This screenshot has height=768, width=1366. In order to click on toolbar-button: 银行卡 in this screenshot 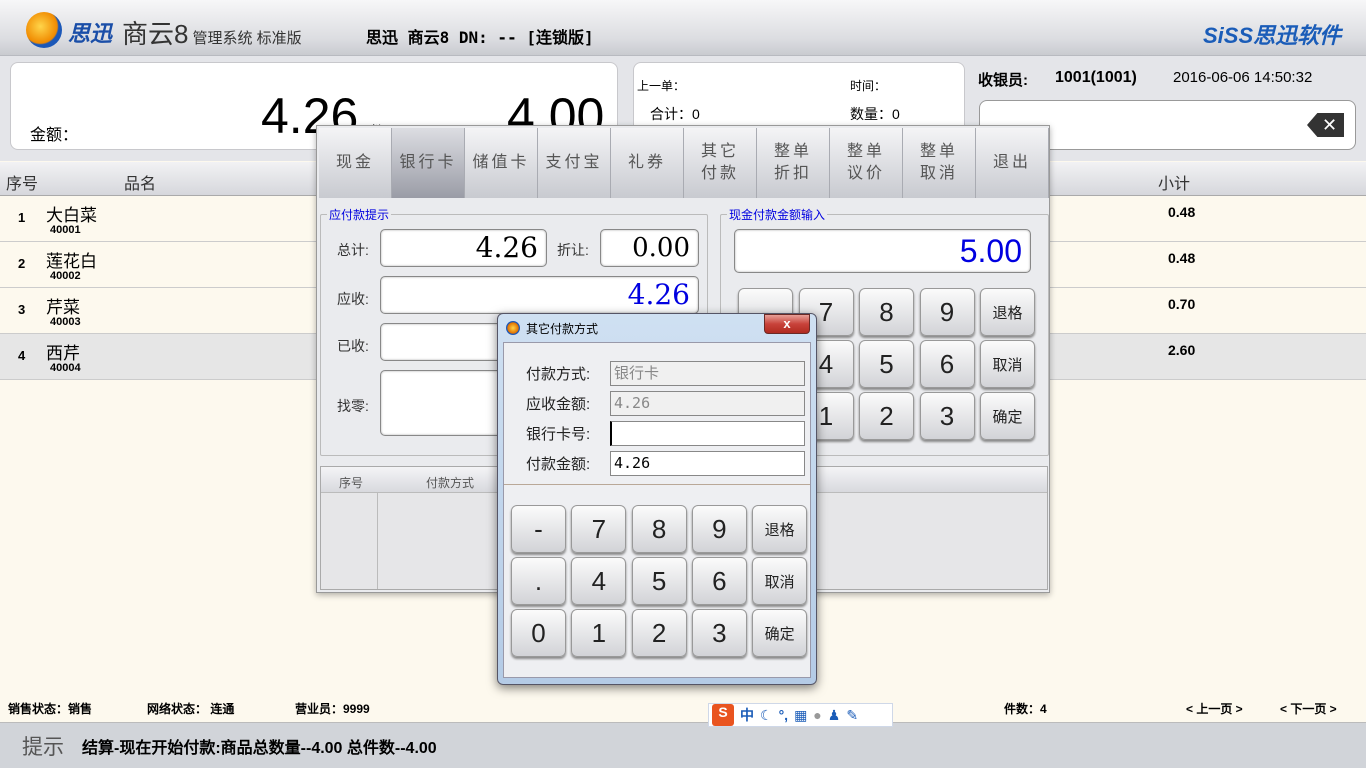, I will do `click(428, 163)`.